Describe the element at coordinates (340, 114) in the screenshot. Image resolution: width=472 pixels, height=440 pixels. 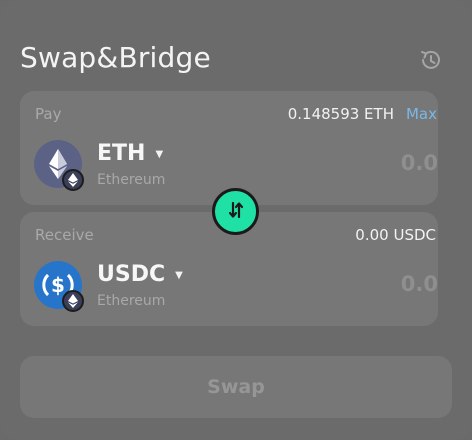
I see `pay-balance: 0.148593 ETH` at that location.